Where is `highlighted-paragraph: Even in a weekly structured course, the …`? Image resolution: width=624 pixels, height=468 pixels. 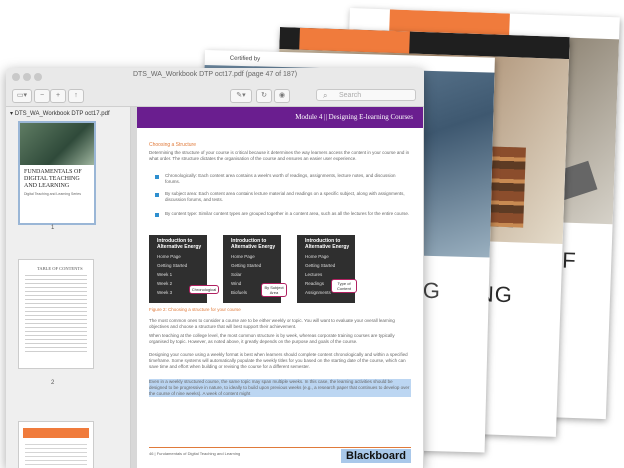
highlighted-paragraph: Even in a weekly structured course, the … is located at coordinates (280, 388).